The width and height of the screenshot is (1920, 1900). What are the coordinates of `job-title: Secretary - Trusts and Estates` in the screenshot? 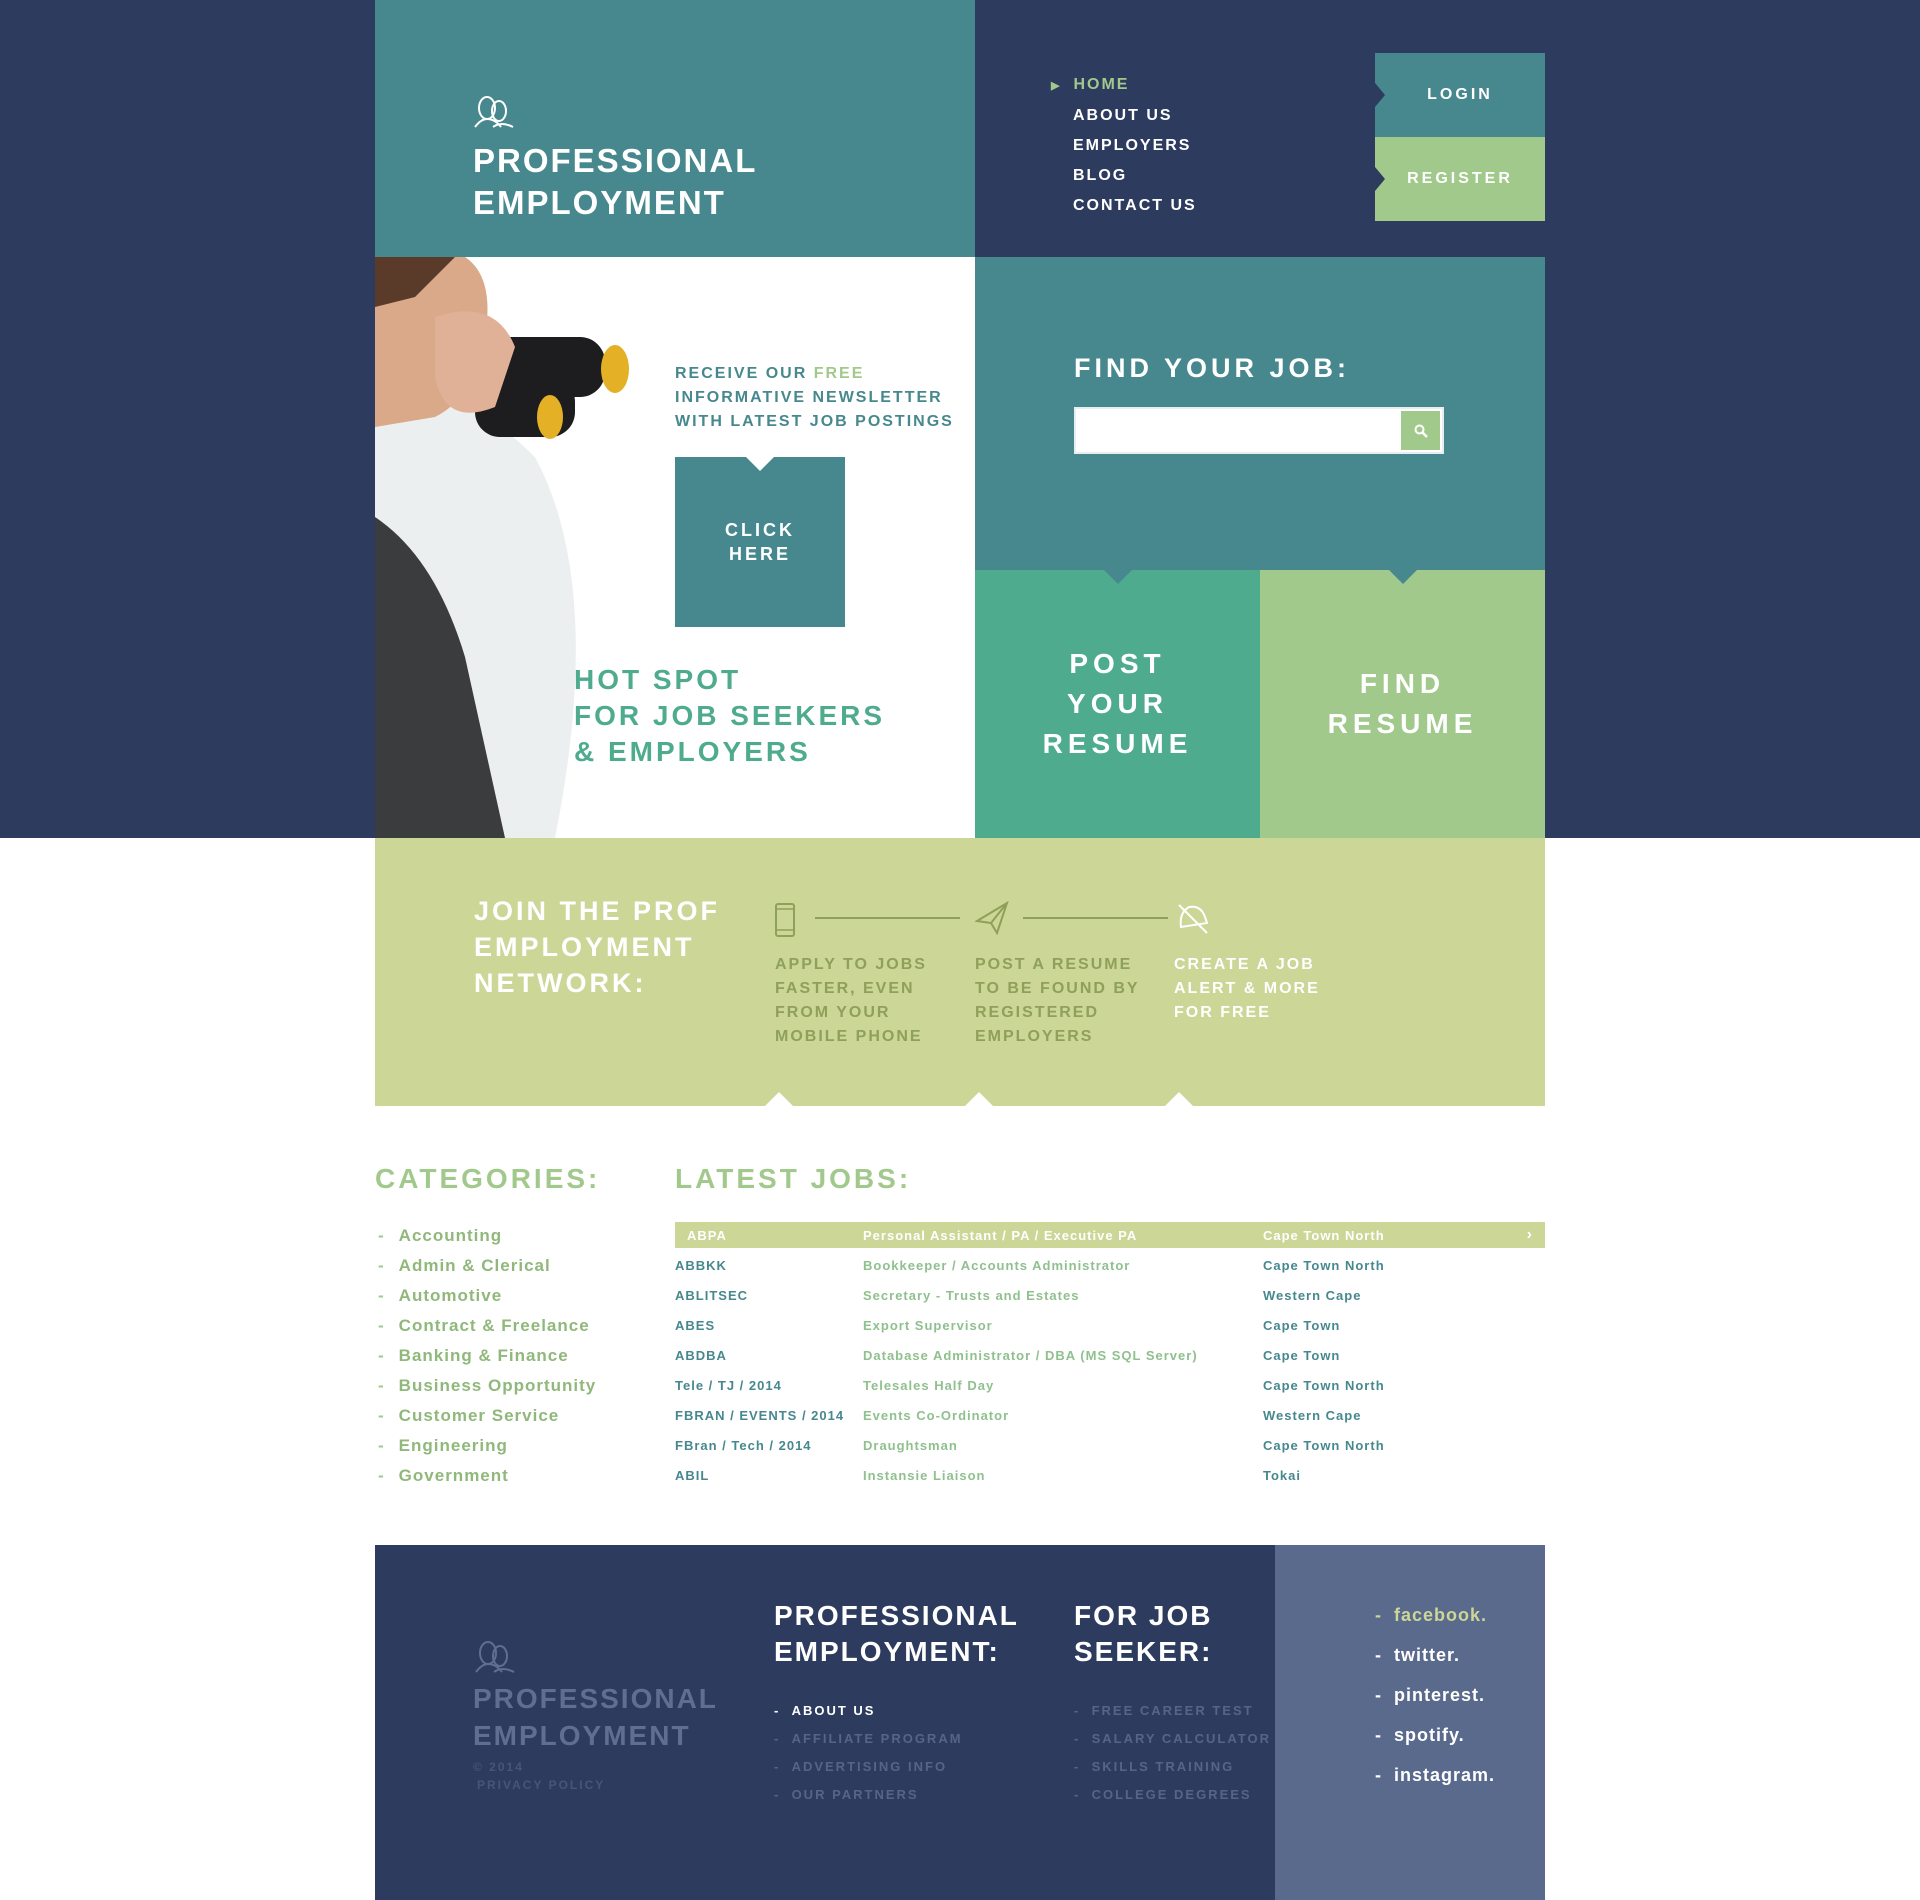 It's located at (971, 1295).